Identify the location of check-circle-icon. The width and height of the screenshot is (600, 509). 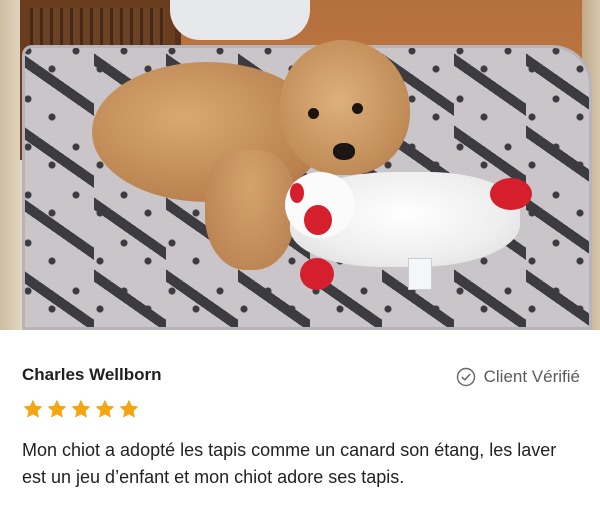
(465, 377).